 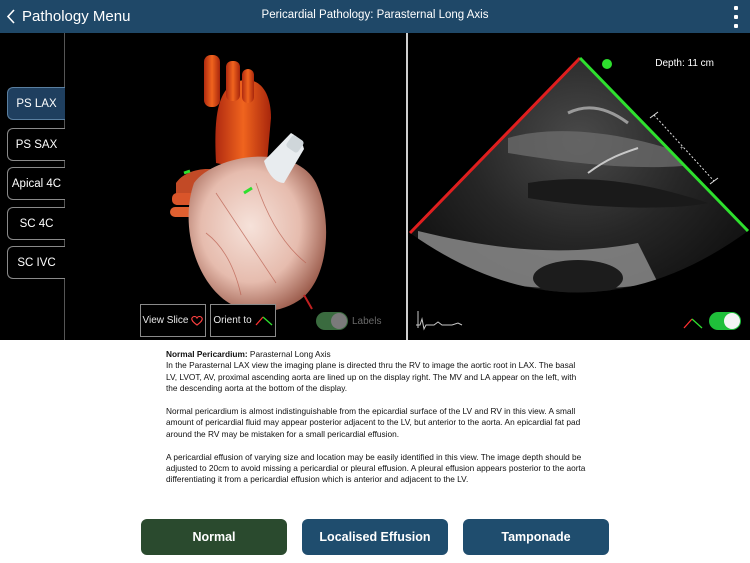 I want to click on tab-sc-4c: SC 4C, so click(x=36, y=223).